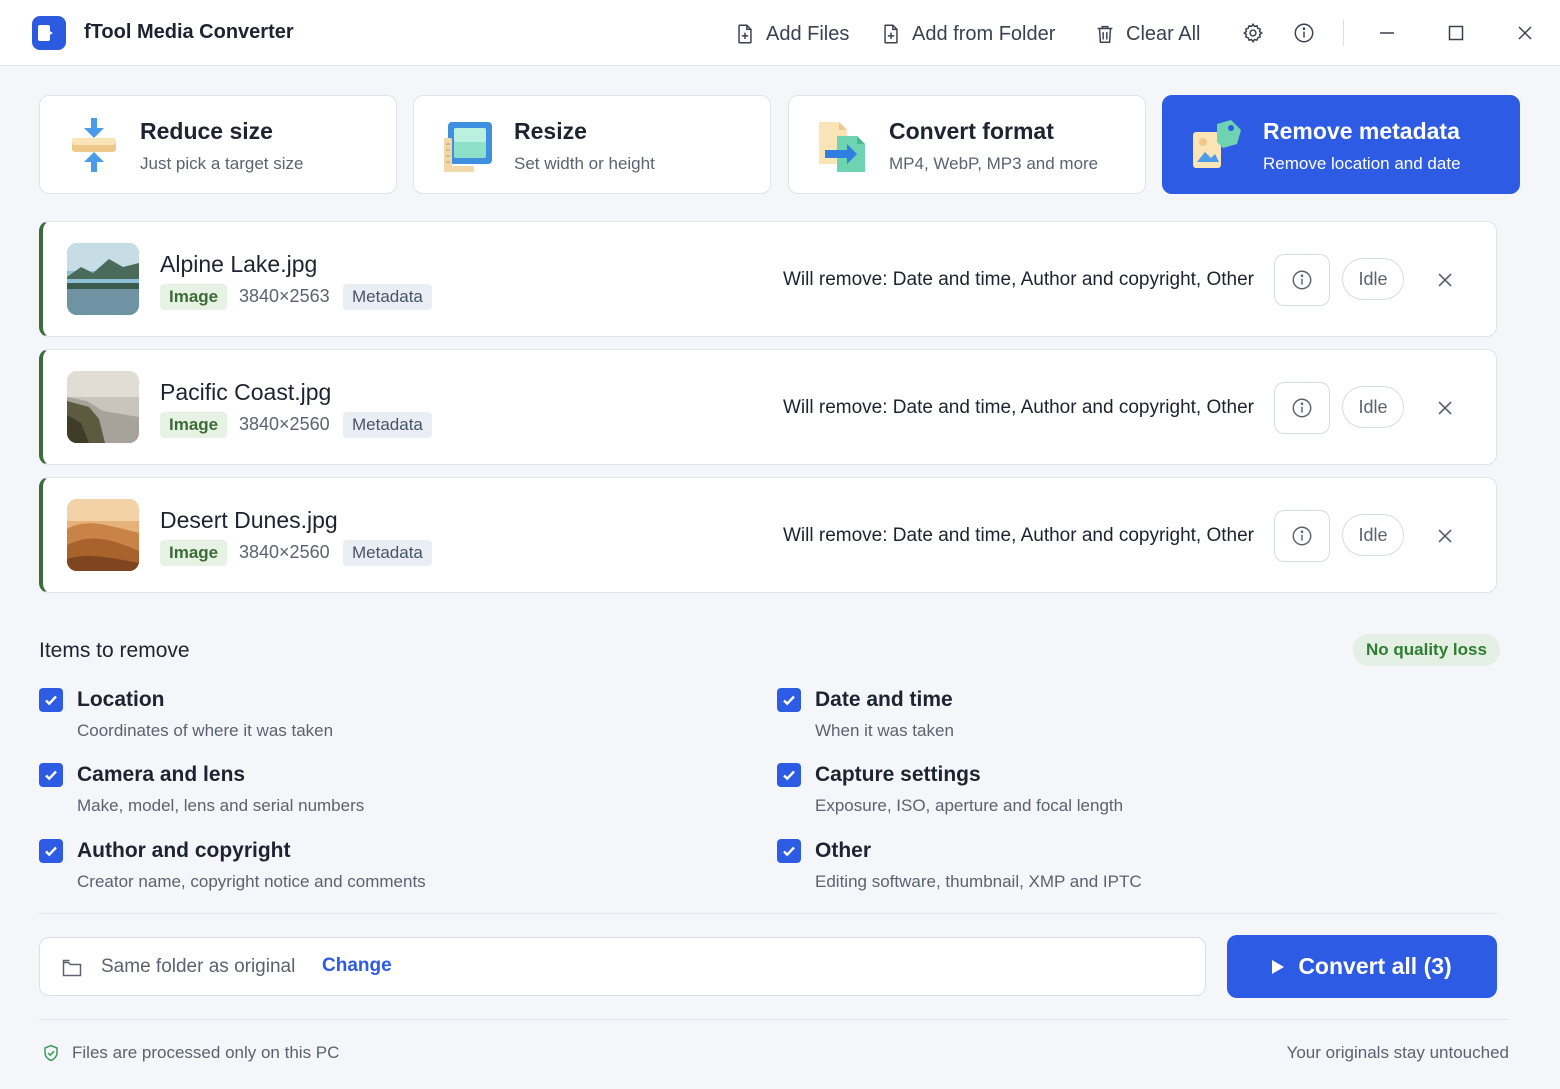  I want to click on minimize-button, so click(1387, 33).